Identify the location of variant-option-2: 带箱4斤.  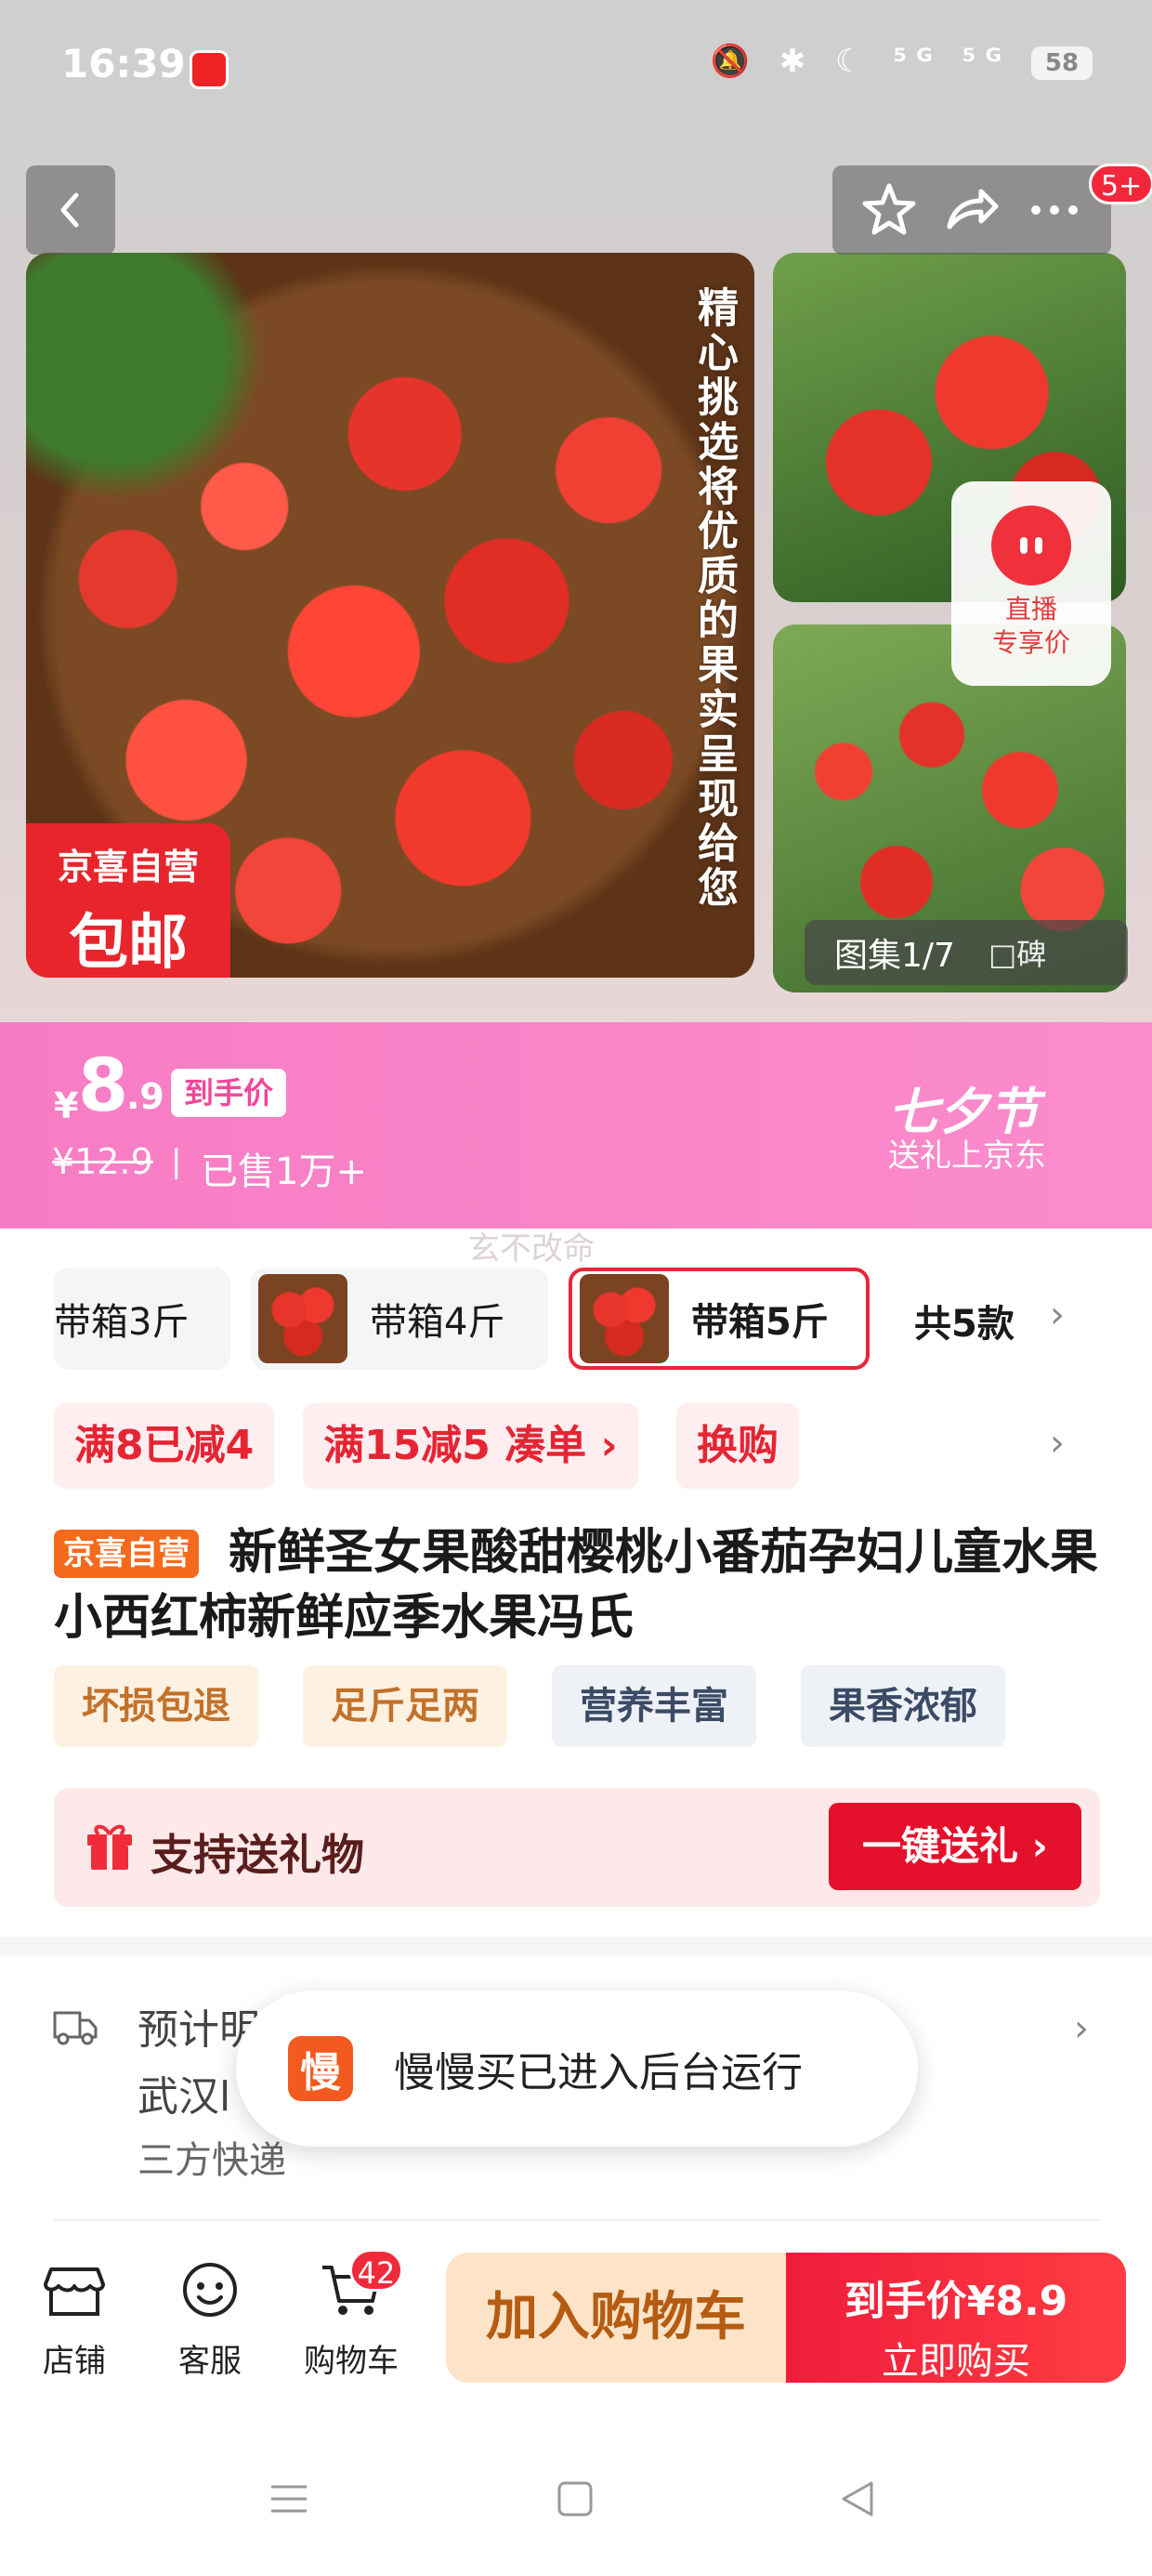
(399, 1319).